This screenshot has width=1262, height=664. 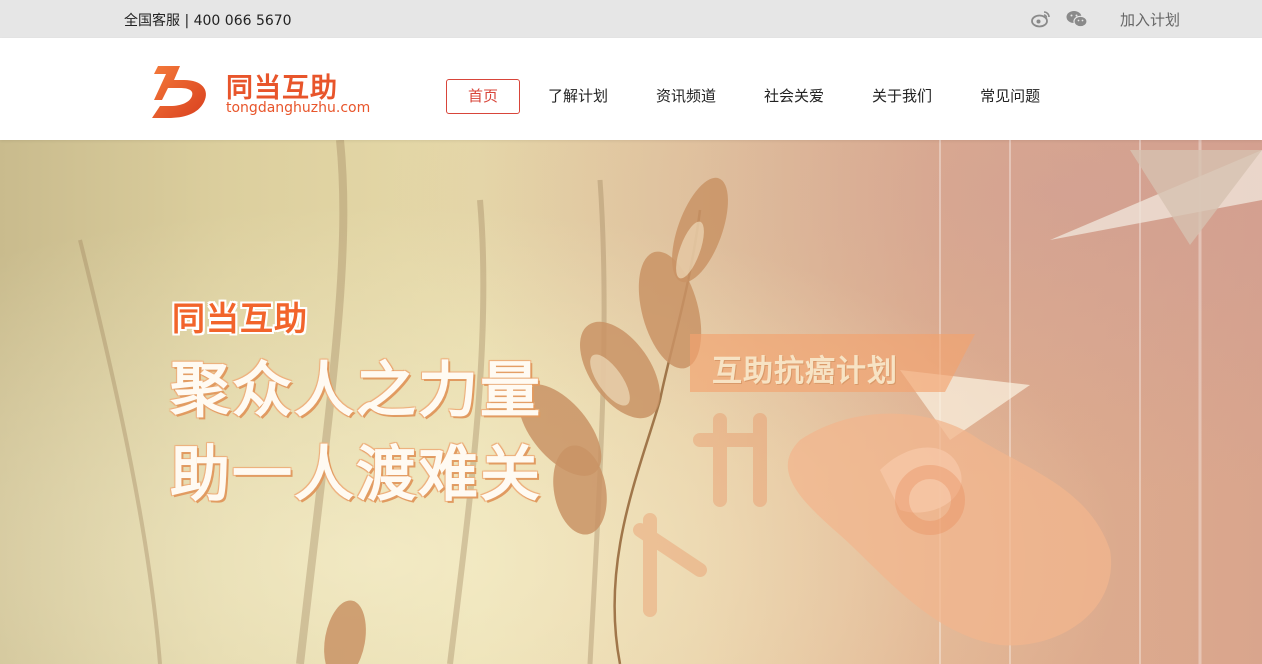 I want to click on banner-plan-label: 互助抗癌计划, so click(x=805, y=371).